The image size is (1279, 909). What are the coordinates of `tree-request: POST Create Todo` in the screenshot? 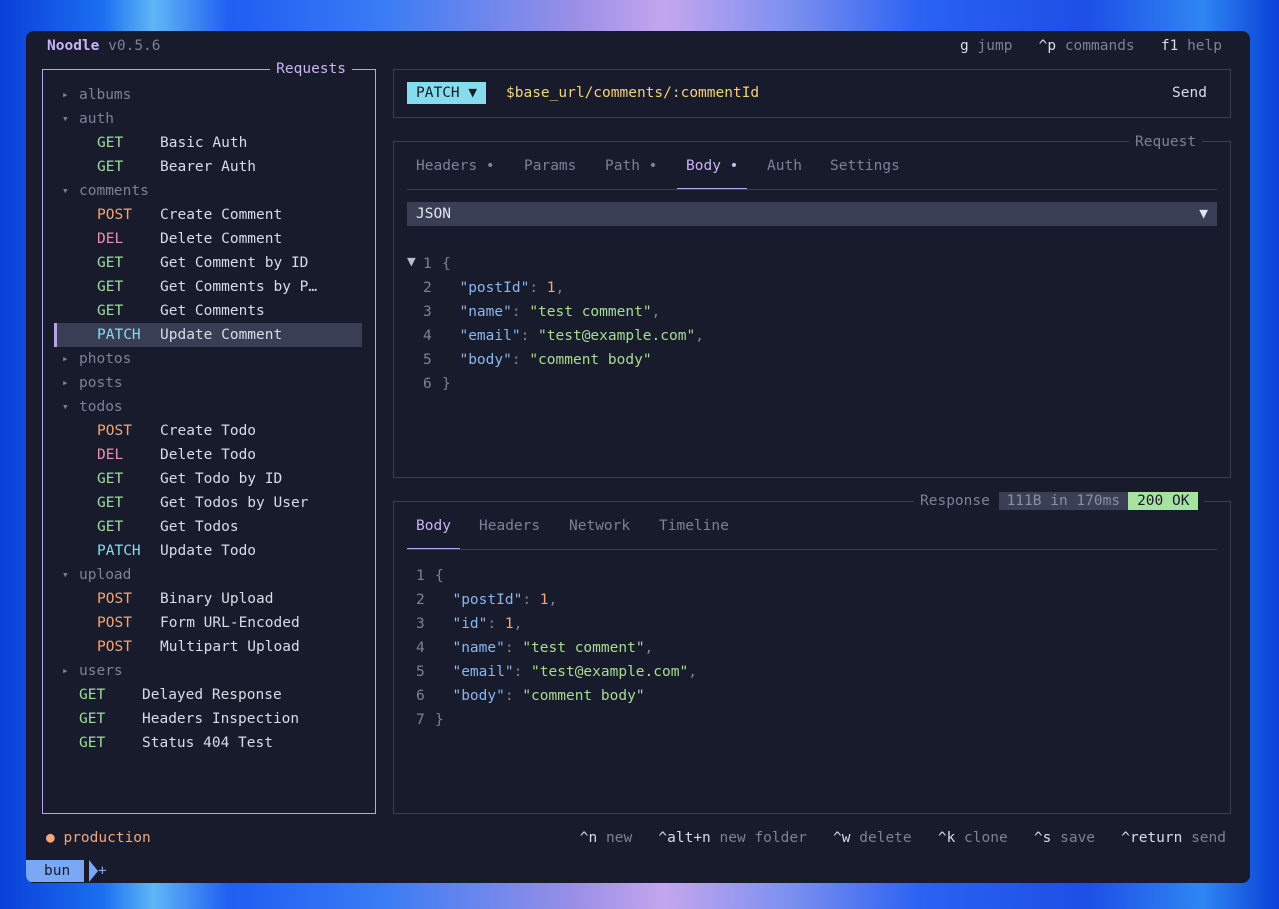 It's located at (209, 431).